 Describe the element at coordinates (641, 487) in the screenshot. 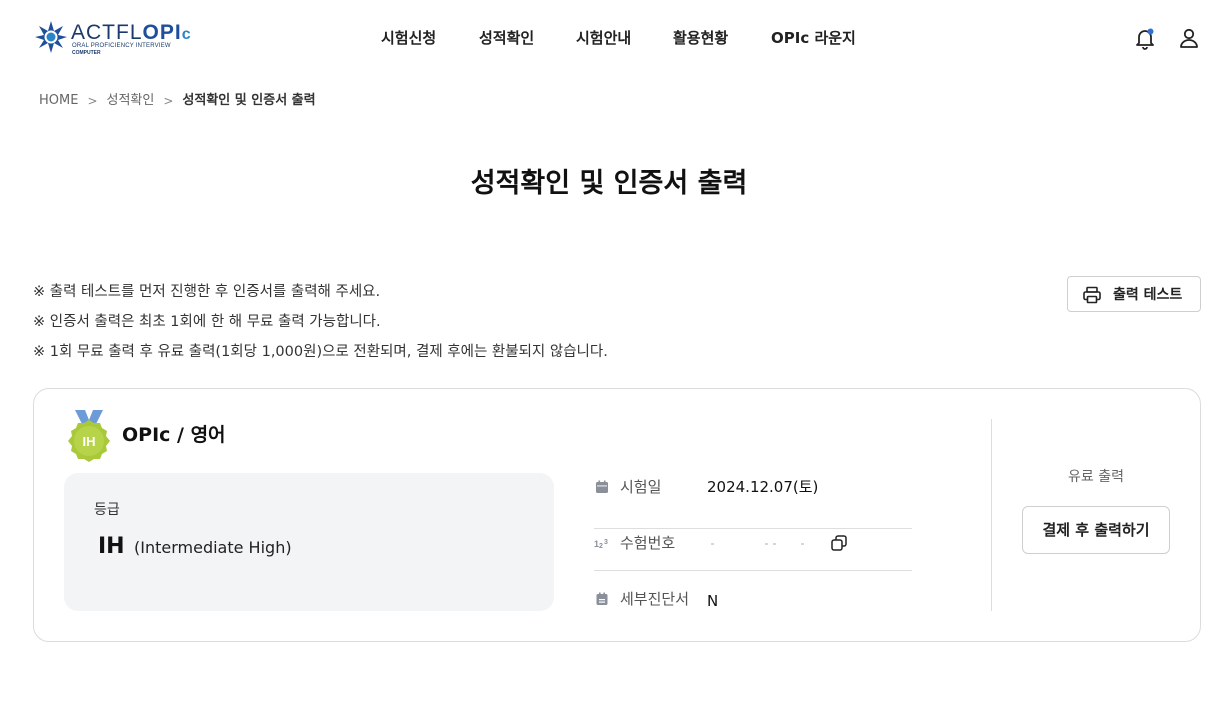

I see `info-key-exam-date: 시험일` at that location.